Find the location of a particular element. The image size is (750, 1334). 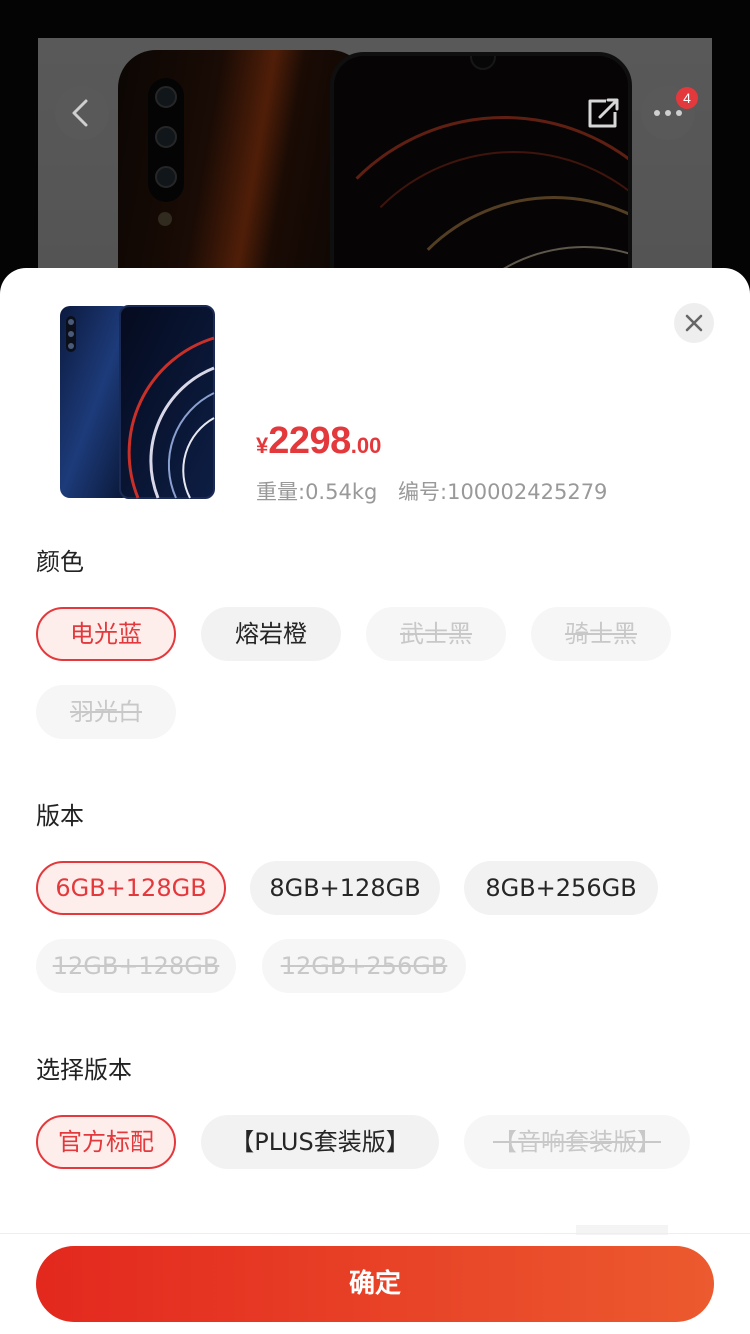

product-sku: 编号:100002425279 is located at coordinates (503, 492).